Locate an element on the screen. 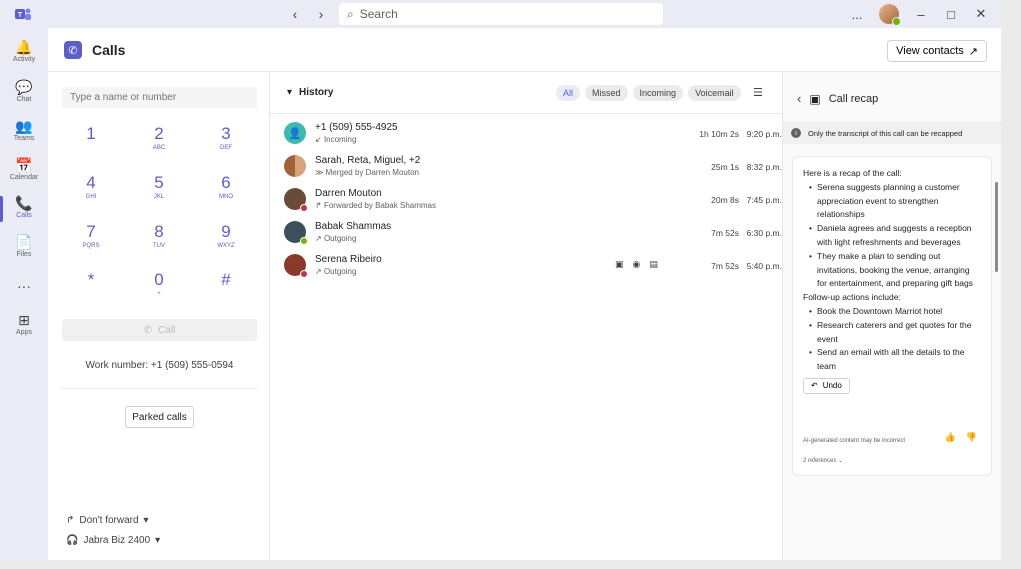 This screenshot has width=1021, height=569. references-toggle: 2 references ⌄ is located at coordinates (823, 462).